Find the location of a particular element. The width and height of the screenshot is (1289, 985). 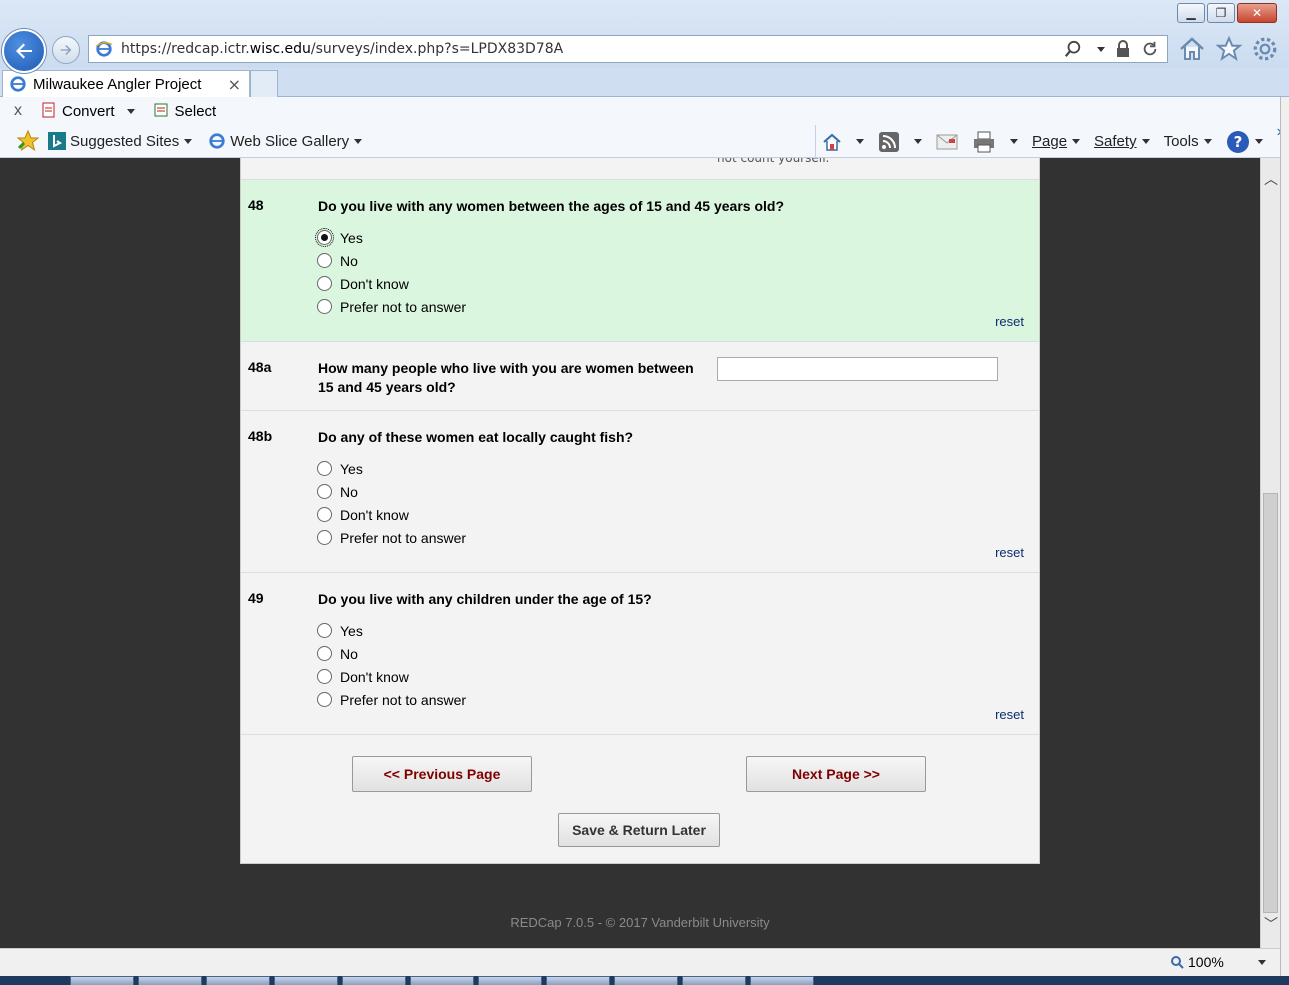

feeds-dropdown-icon is located at coordinates (918, 141).